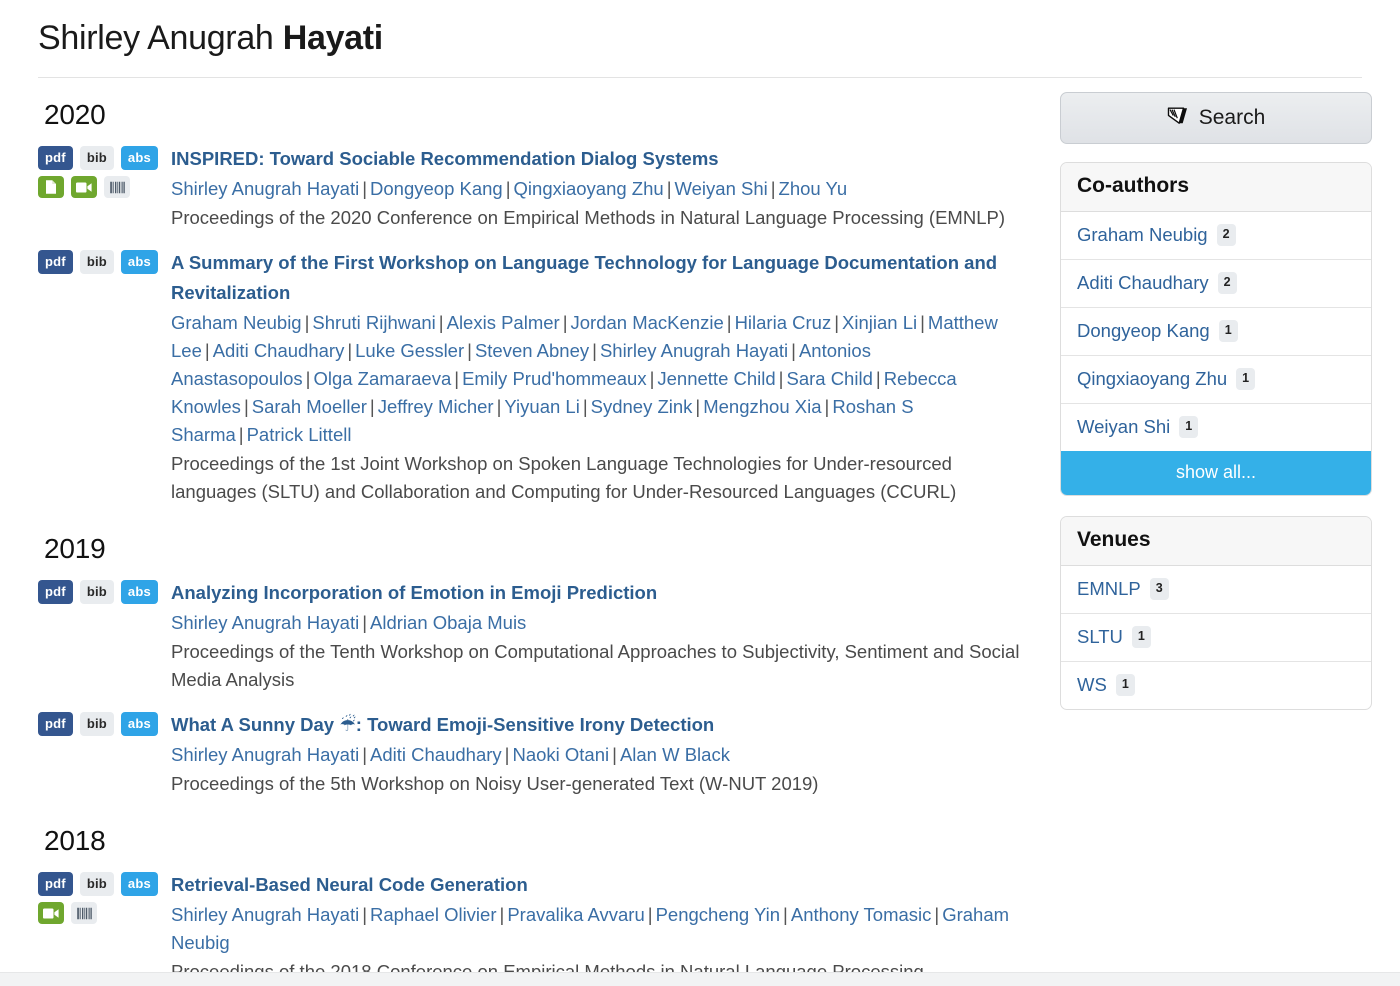  I want to click on coauthor-item: Dongyeop Kang 1, so click(1216, 332).